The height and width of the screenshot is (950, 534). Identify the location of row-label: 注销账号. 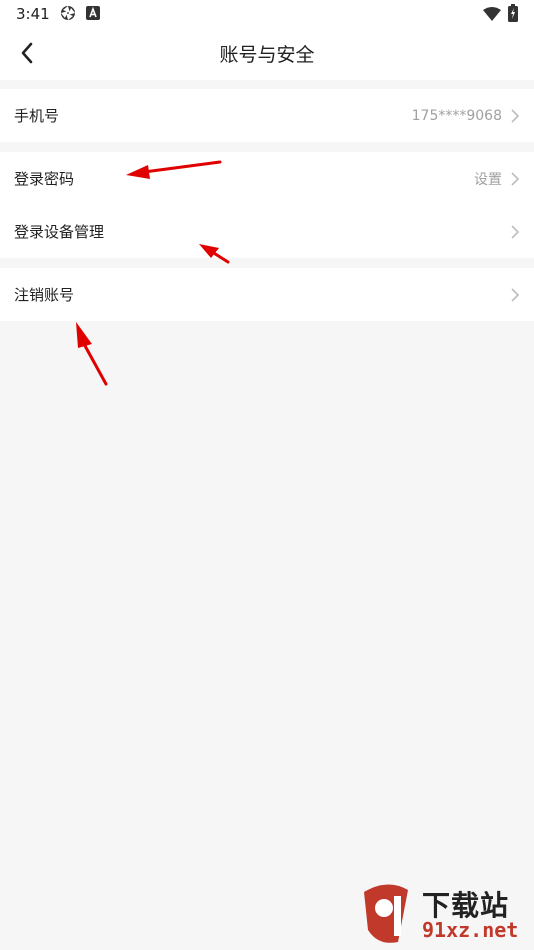
(44, 295).